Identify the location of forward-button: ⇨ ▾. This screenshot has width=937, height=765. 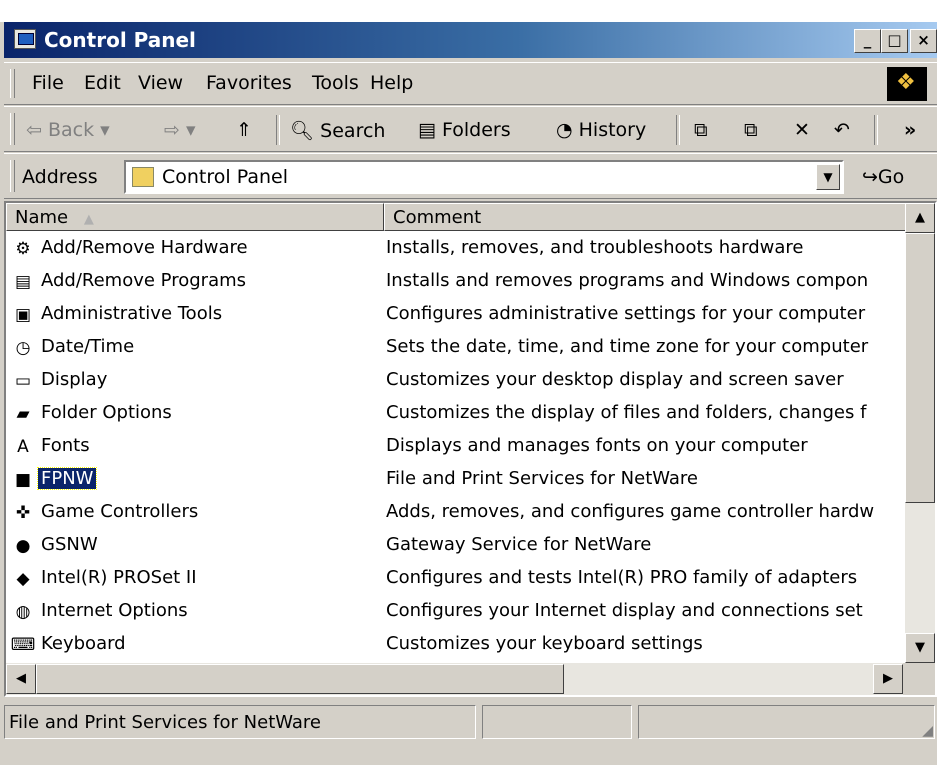
(180, 130).